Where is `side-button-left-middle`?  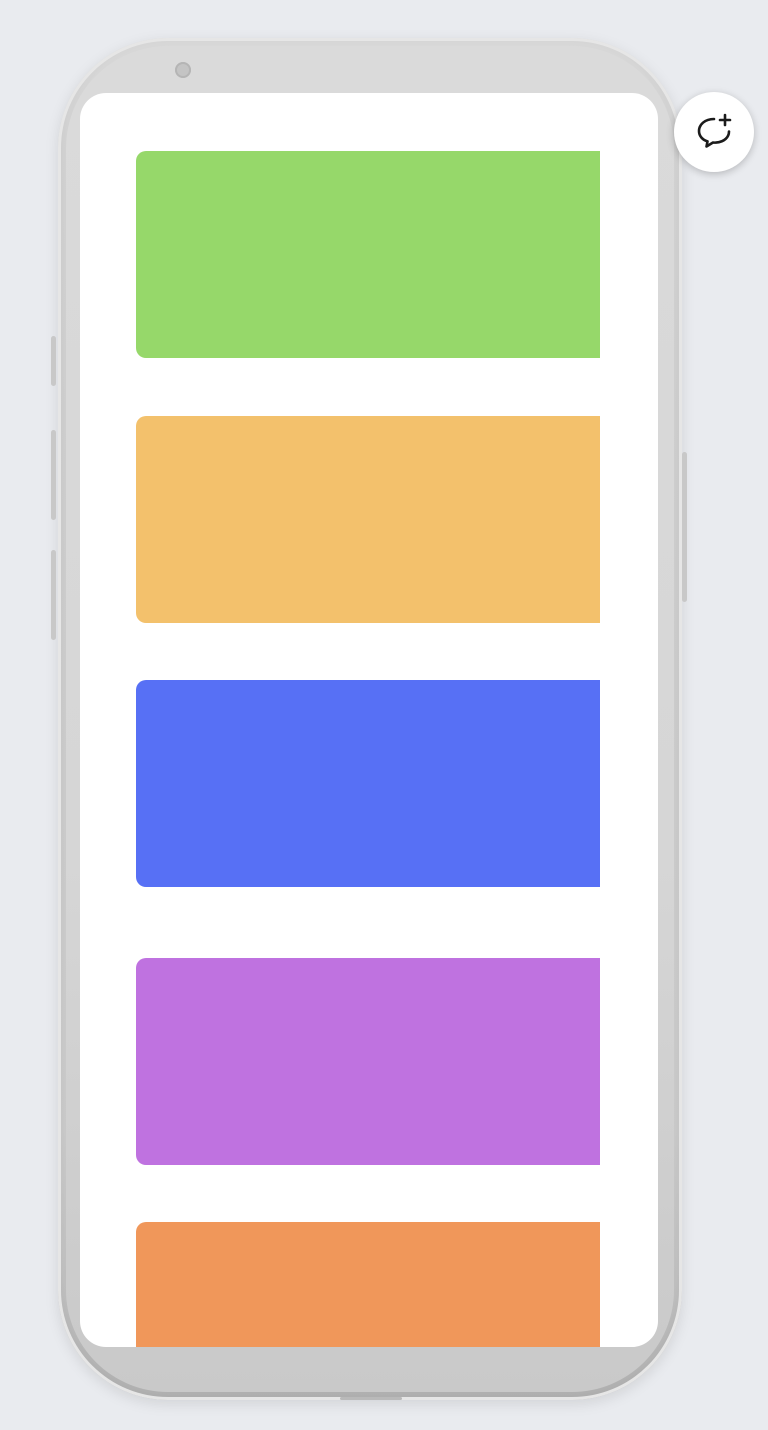 side-button-left-middle is located at coordinates (53, 475).